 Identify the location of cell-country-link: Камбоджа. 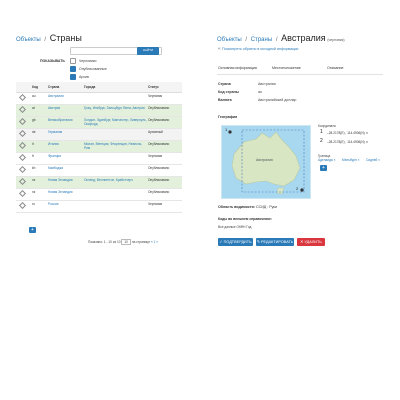
(55, 168).